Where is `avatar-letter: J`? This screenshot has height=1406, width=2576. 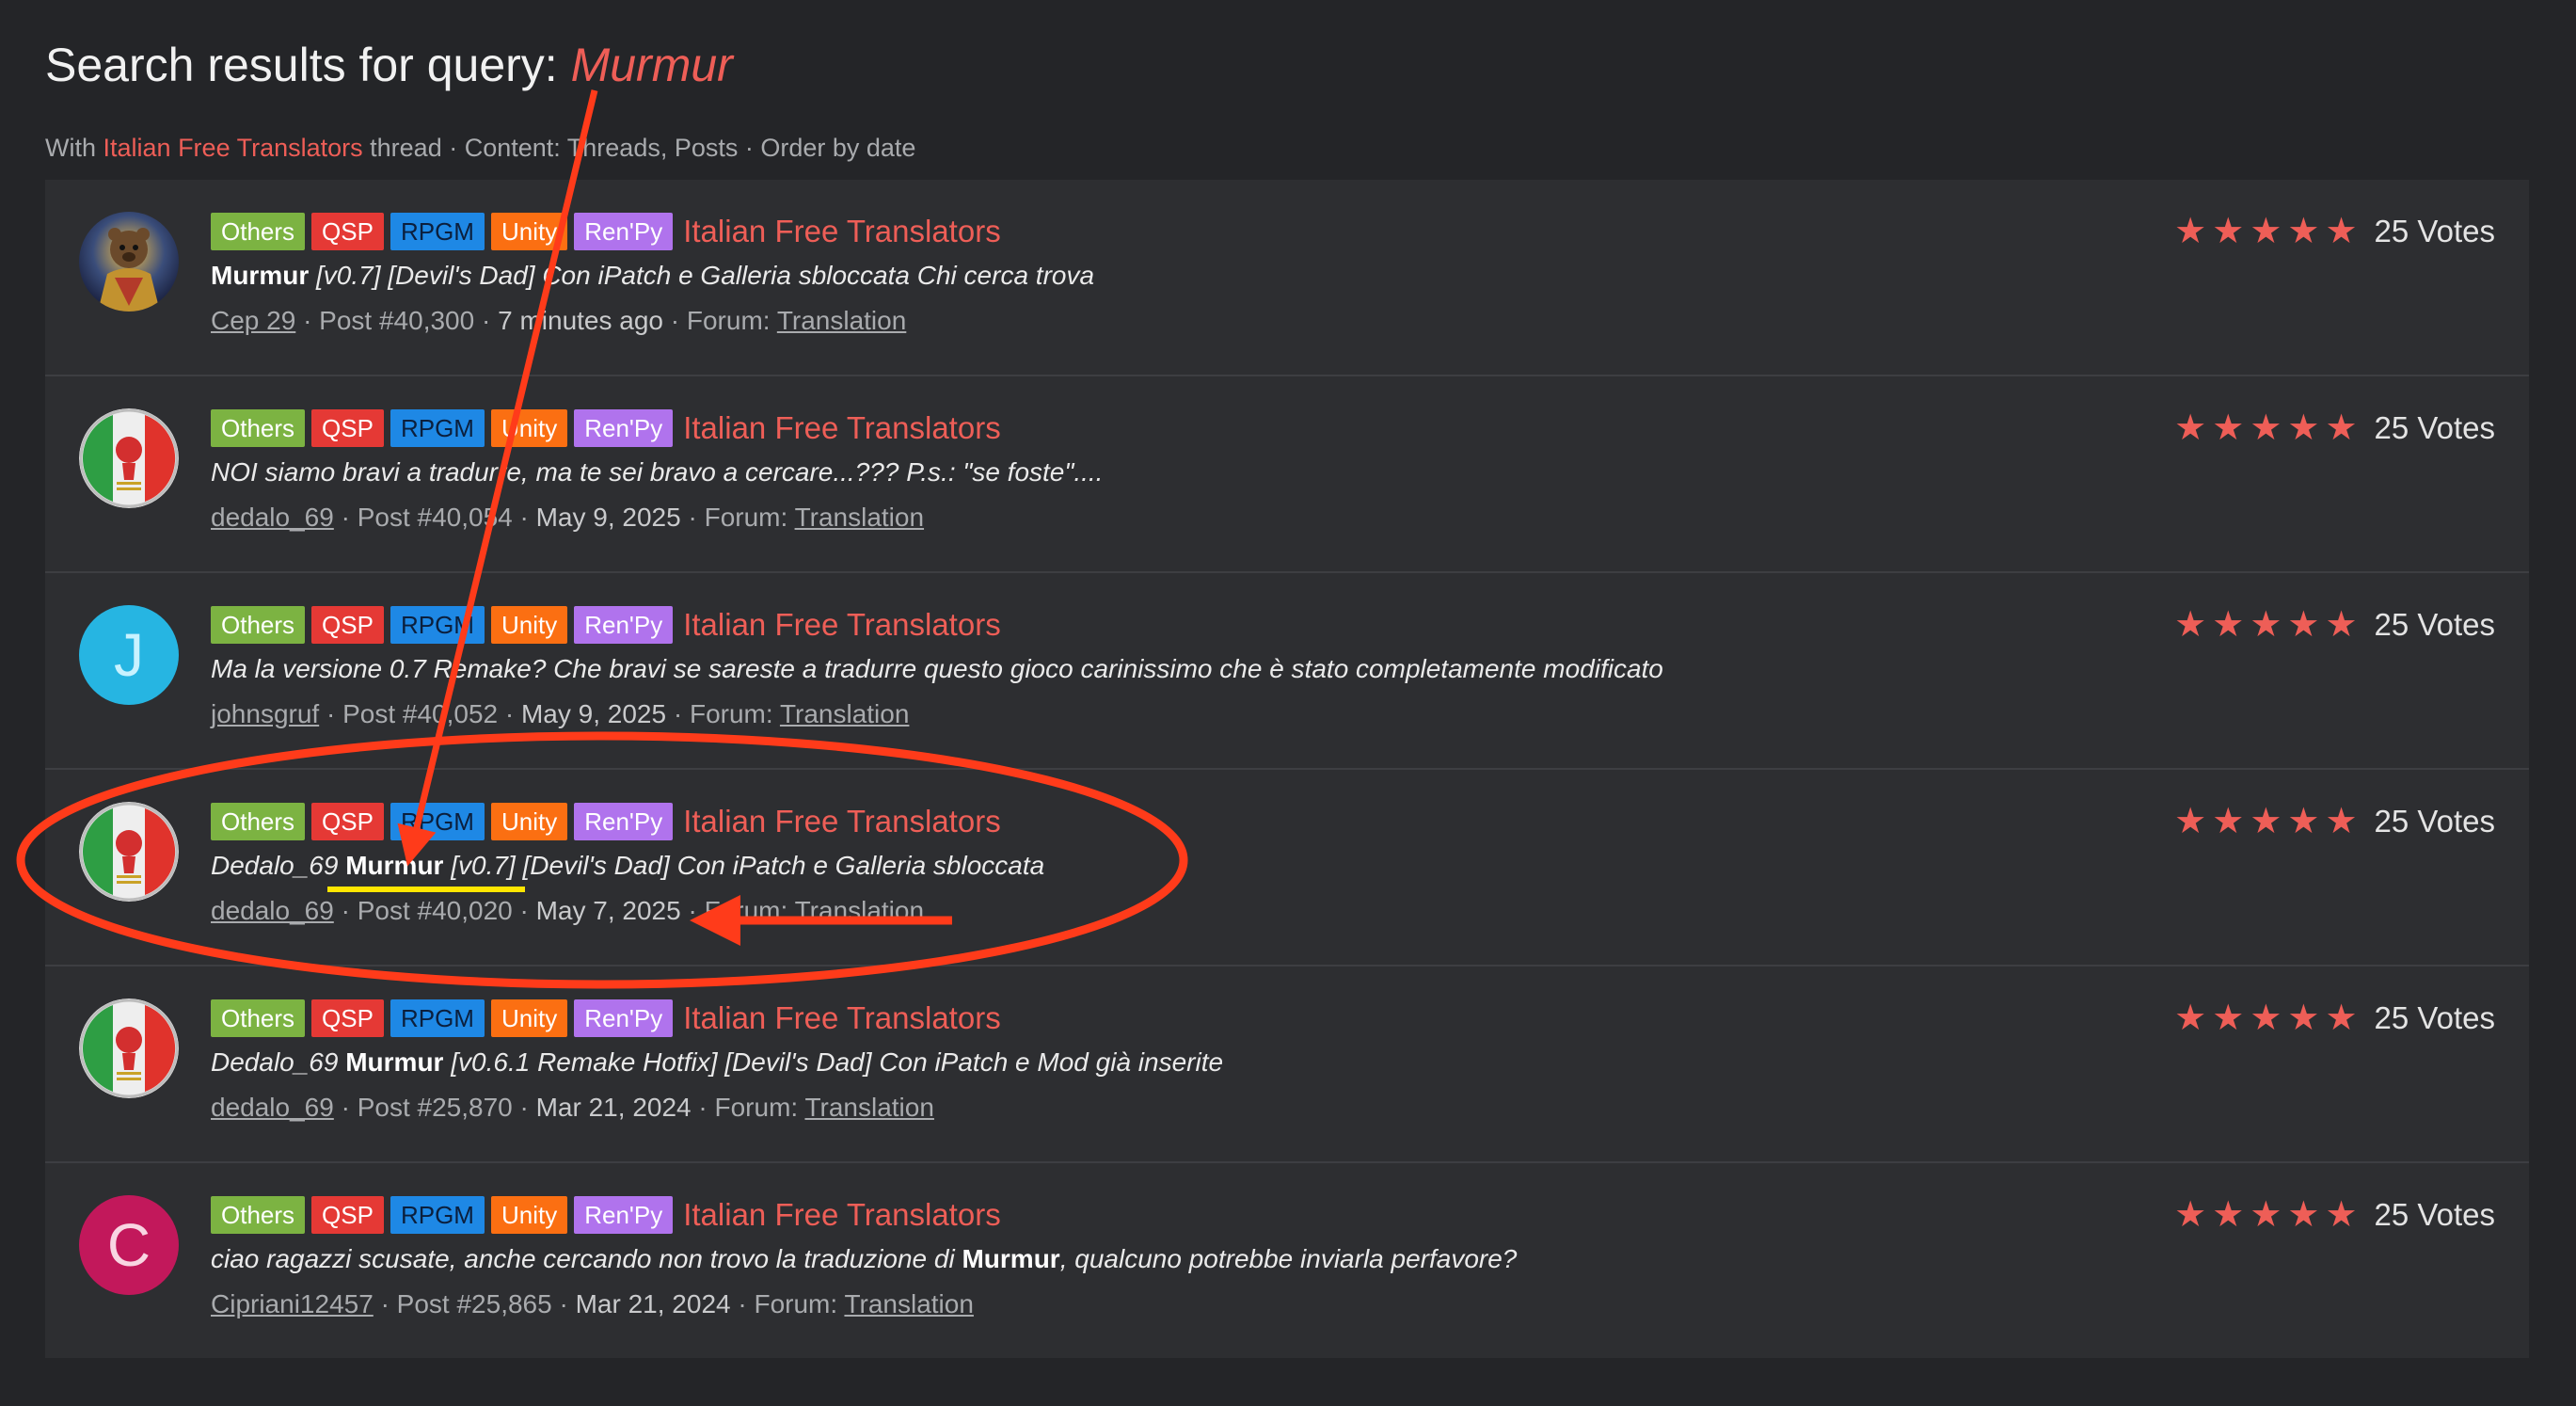
avatar-letter: J is located at coordinates (129, 655).